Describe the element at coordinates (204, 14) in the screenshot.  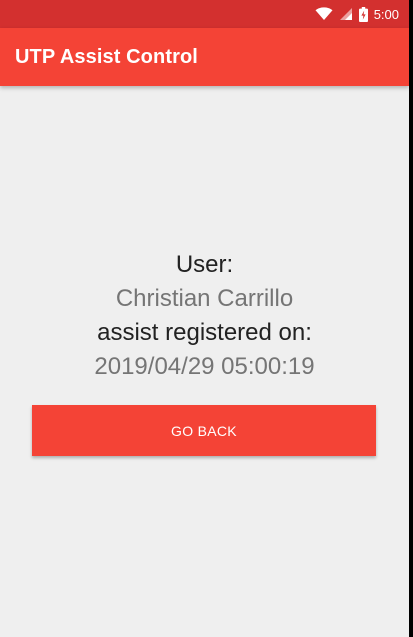
I see `status-bar: 5:00` at that location.